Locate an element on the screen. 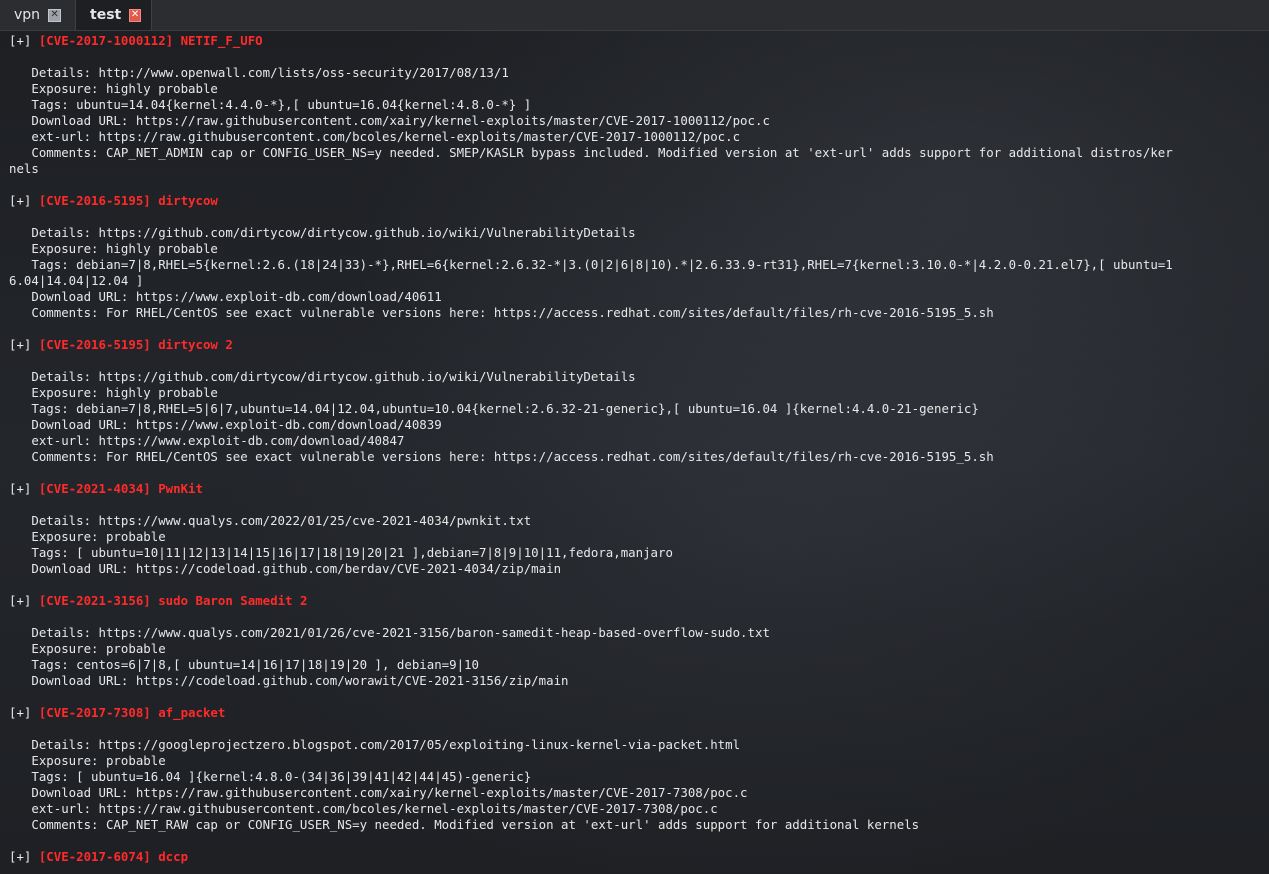 This screenshot has height=874, width=1269. tab-vpn: vpn ✕ is located at coordinates (38, 15).